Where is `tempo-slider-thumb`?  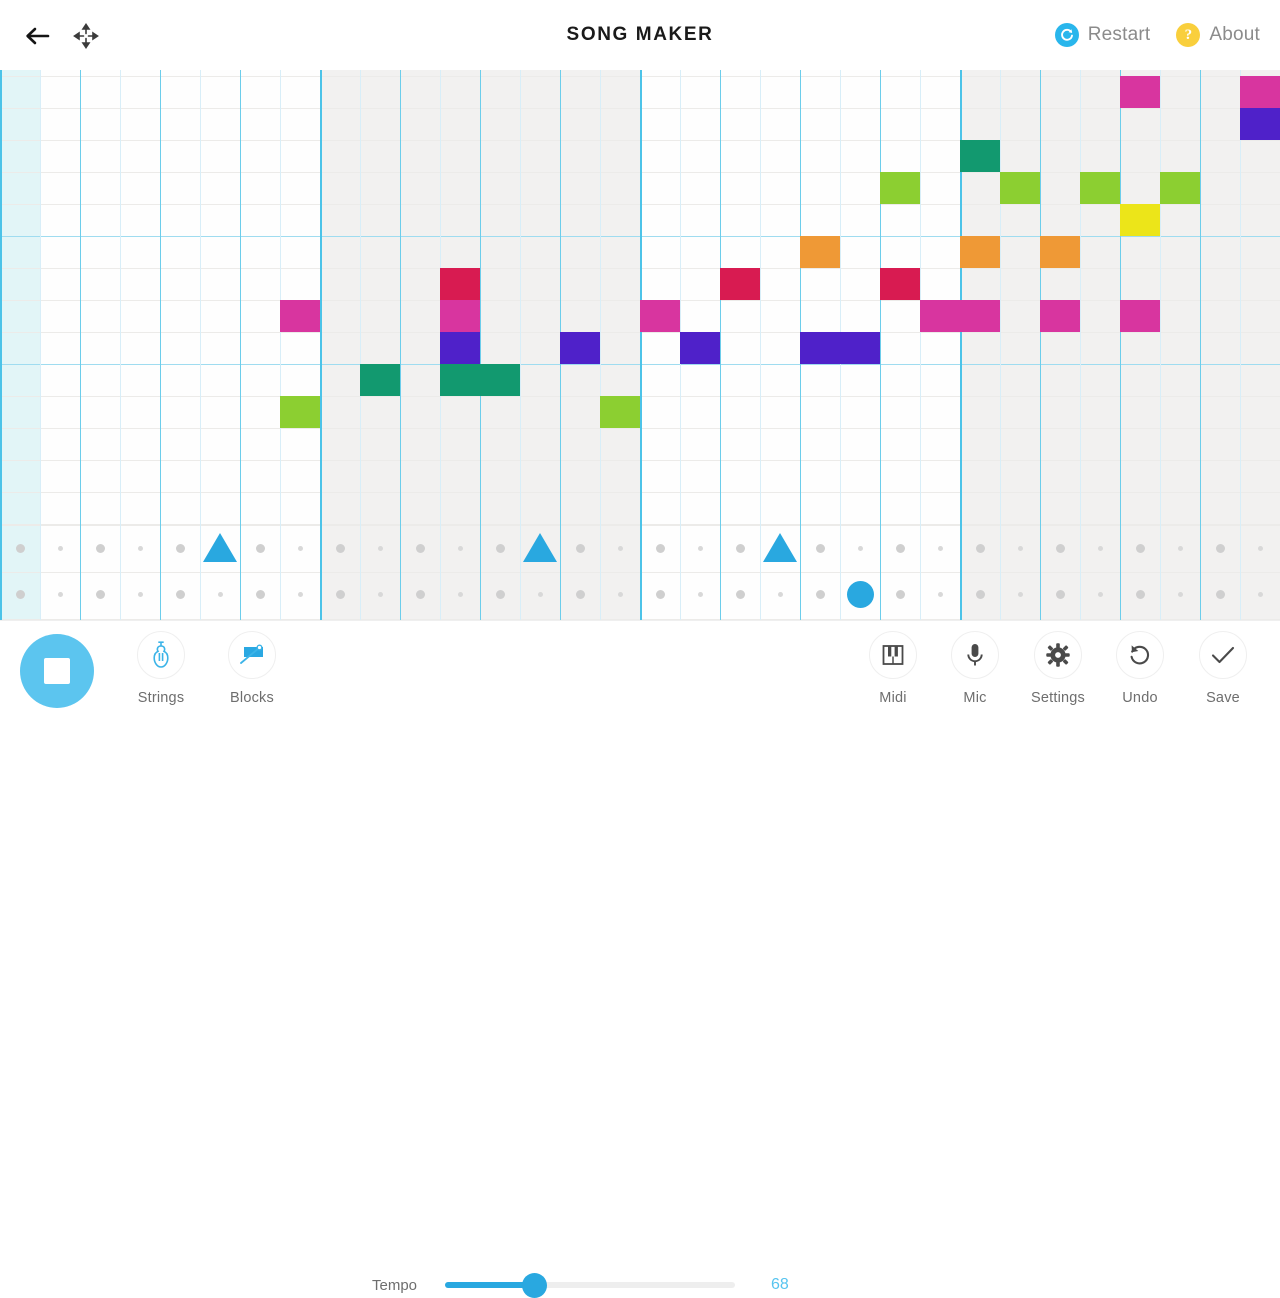 tempo-slider-thumb is located at coordinates (535, 1285).